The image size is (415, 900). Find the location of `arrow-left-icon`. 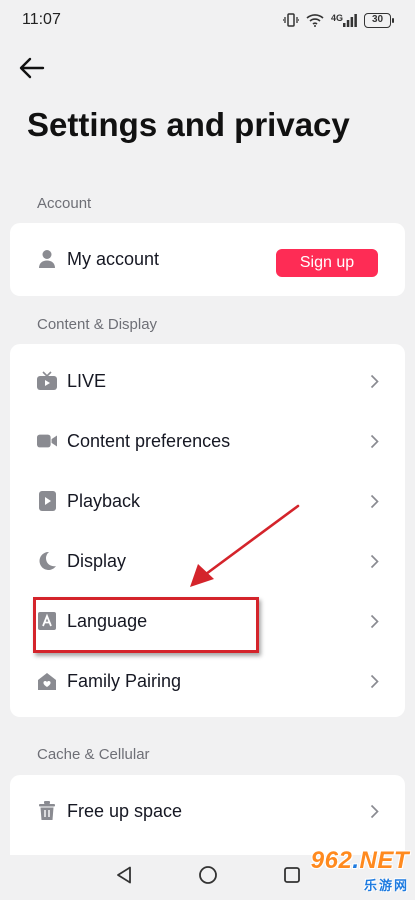

arrow-left-icon is located at coordinates (32, 70).